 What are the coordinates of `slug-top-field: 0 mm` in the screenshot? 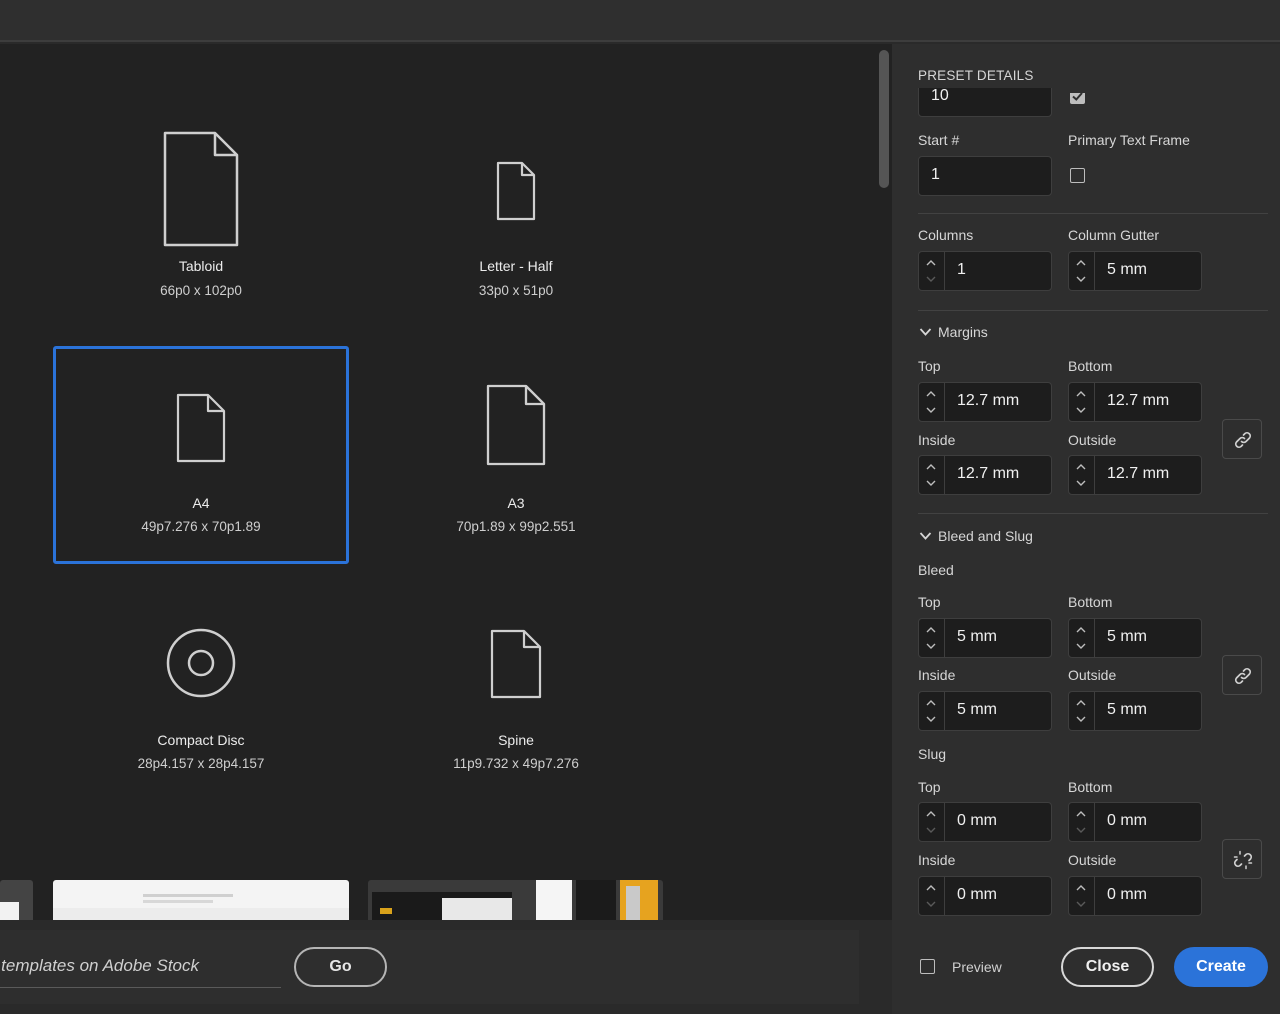 It's located at (985, 822).